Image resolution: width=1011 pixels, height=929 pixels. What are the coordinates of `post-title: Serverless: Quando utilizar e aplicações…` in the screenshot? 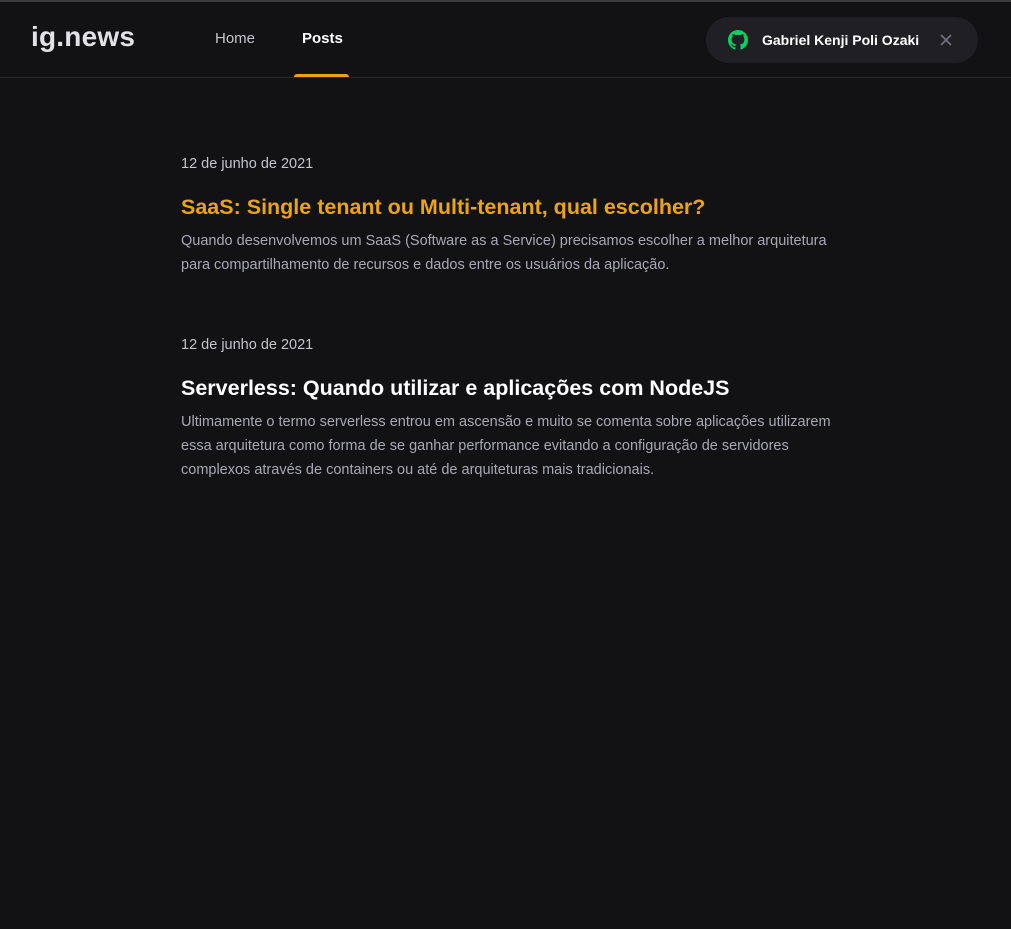 It's located at (506, 388).